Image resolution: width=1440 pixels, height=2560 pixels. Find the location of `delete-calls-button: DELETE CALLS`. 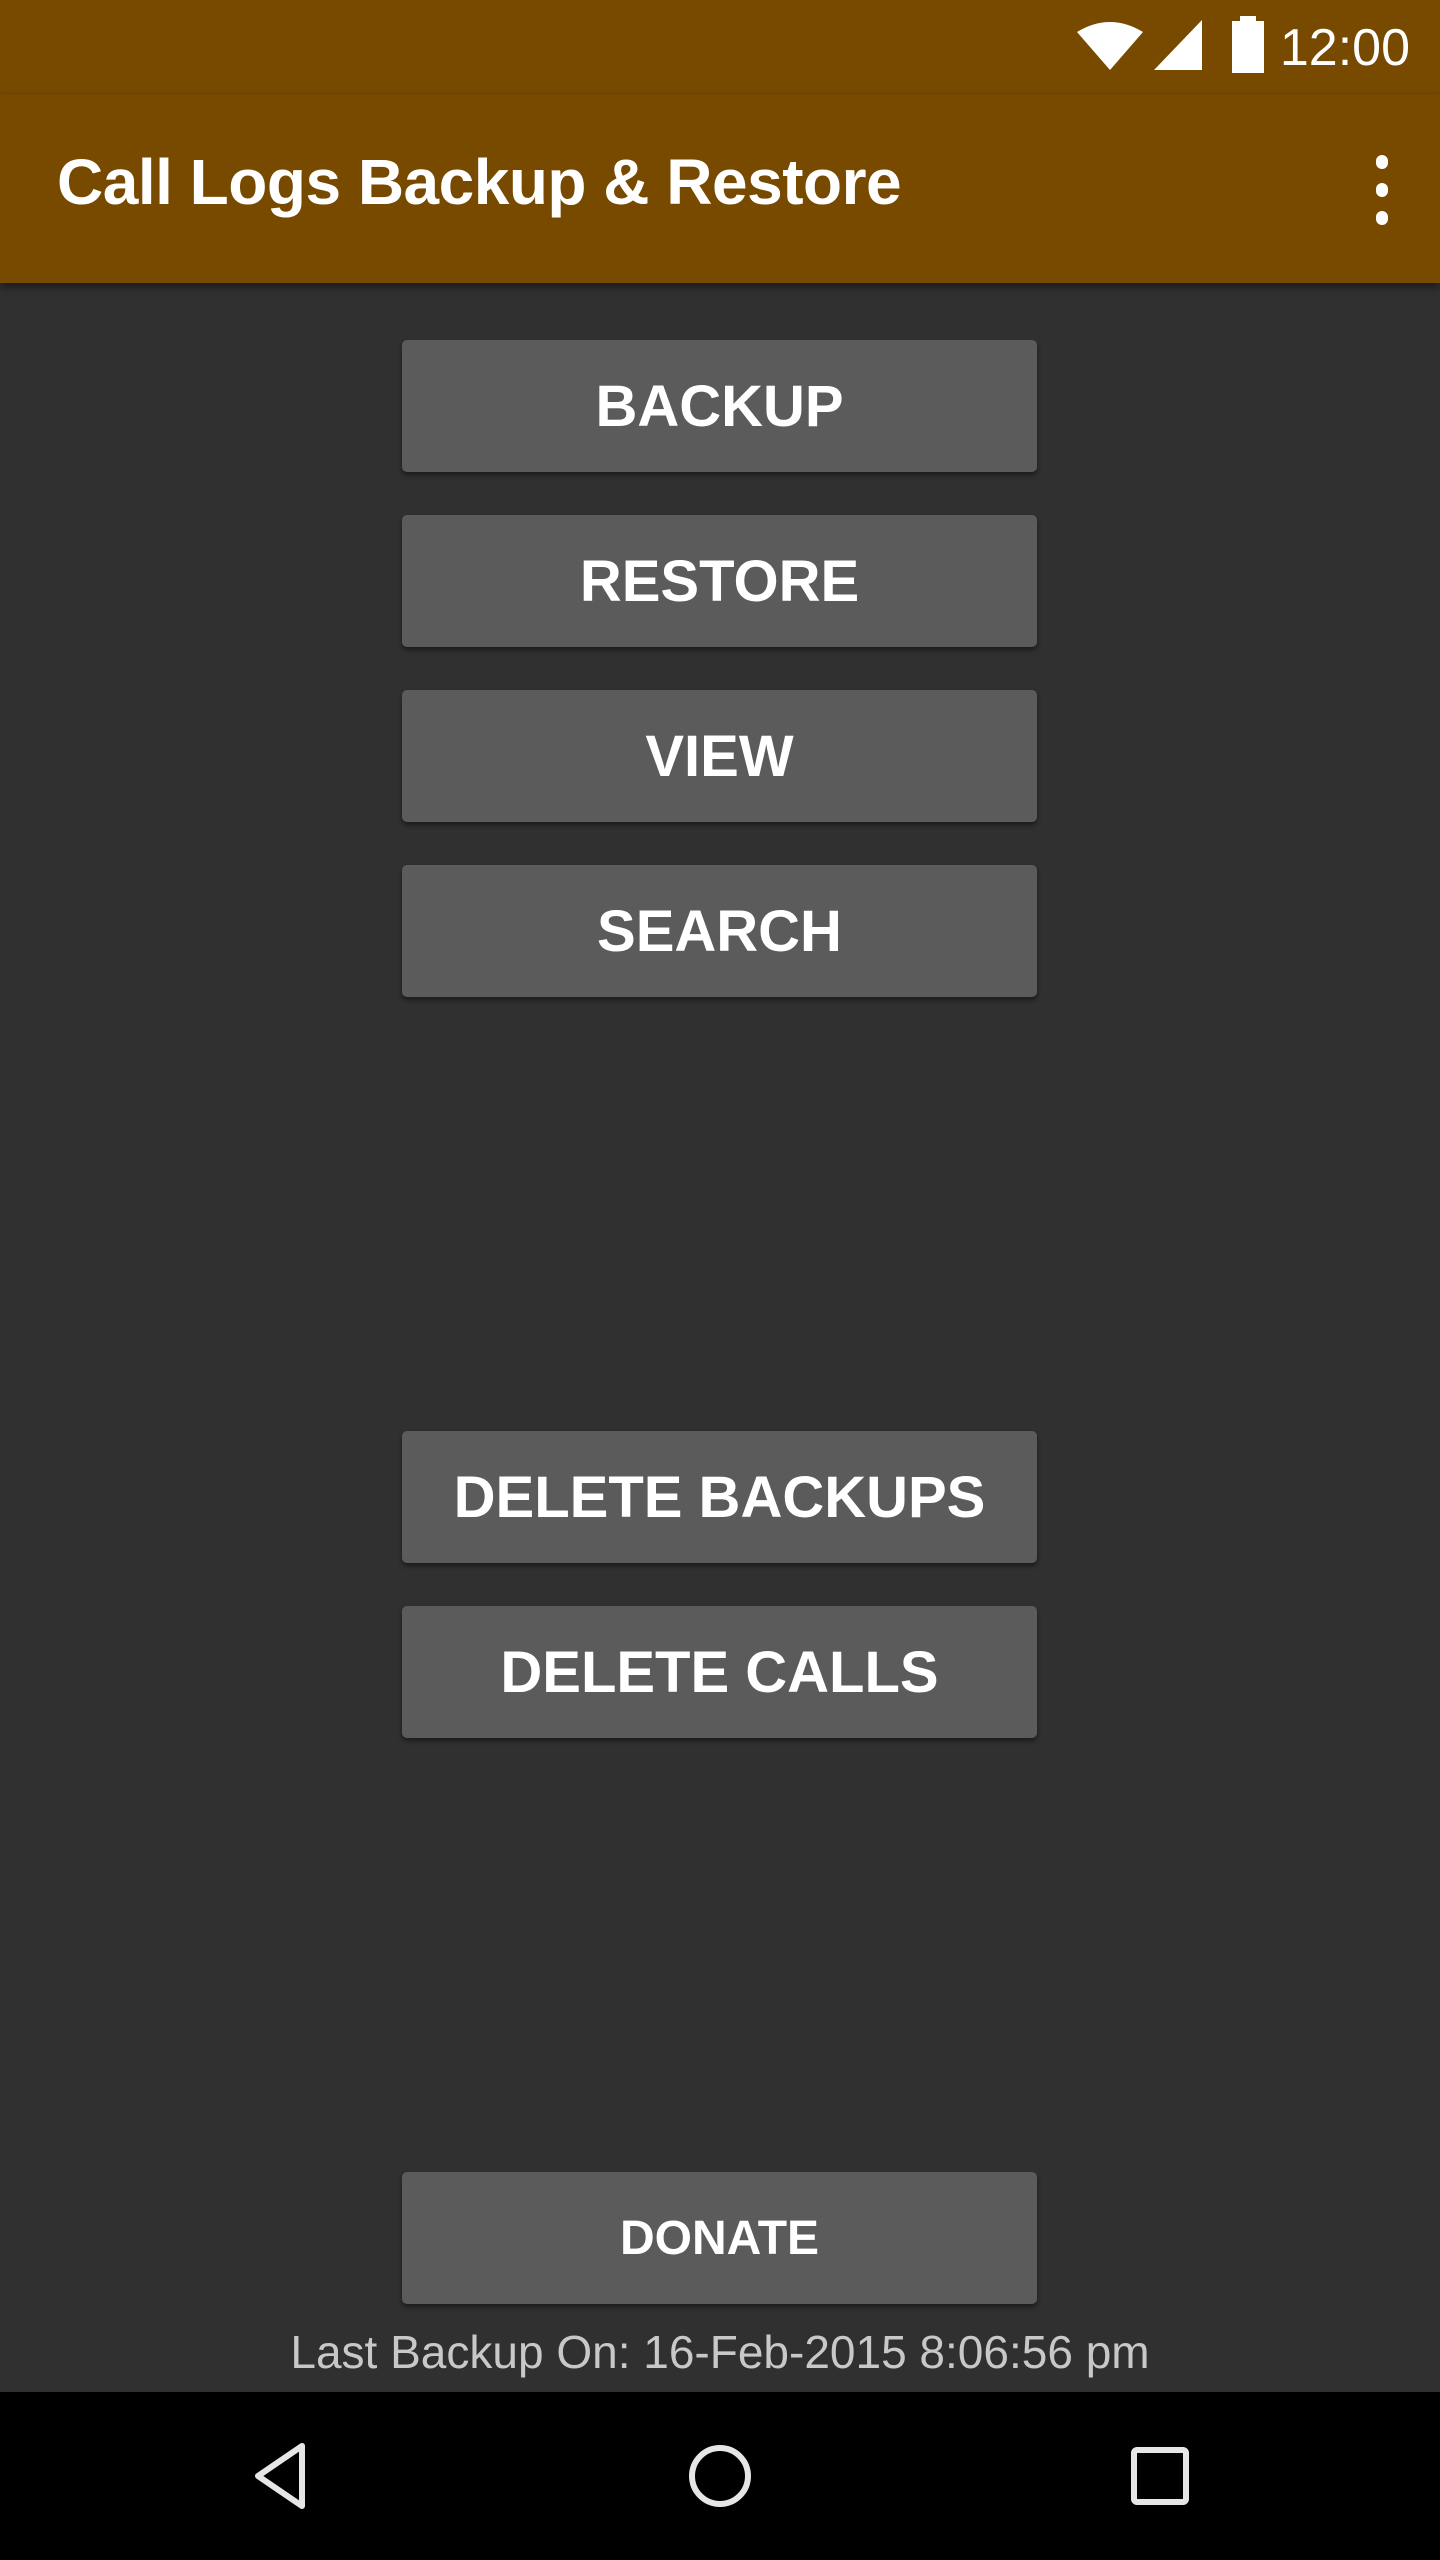

delete-calls-button: DELETE CALLS is located at coordinates (719, 1672).